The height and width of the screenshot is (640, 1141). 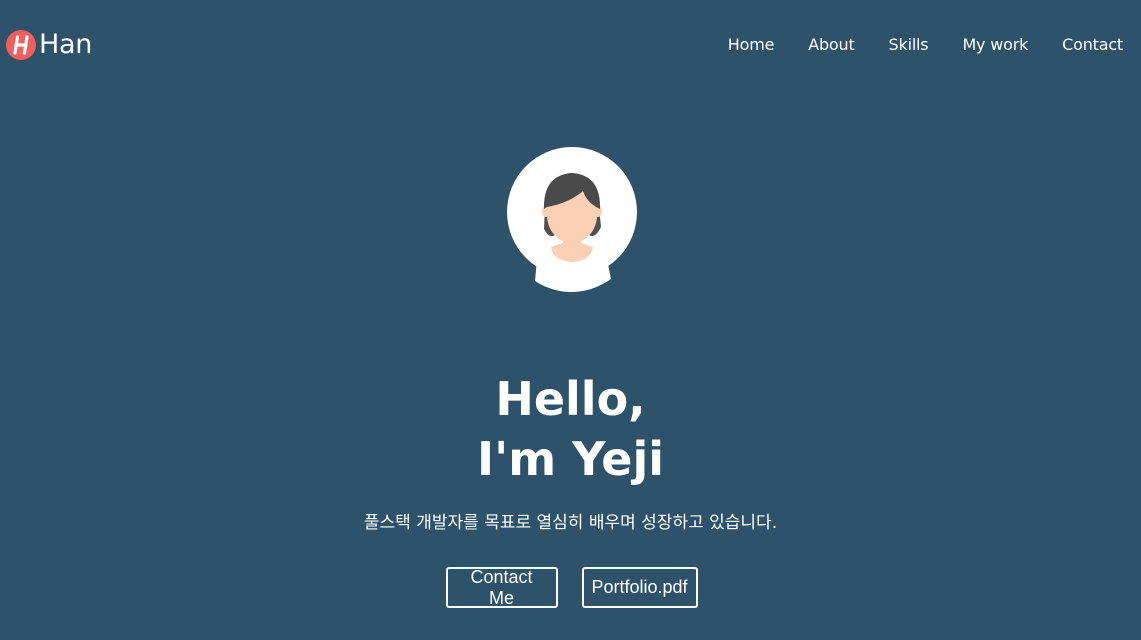 I want to click on nav-item-about: About, so click(x=831, y=45).